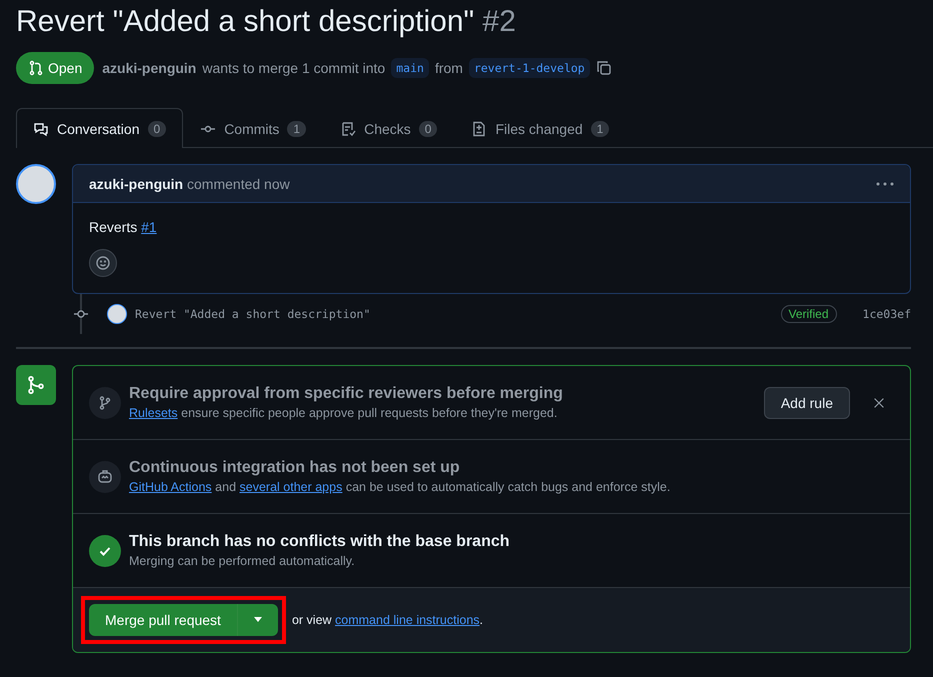 This screenshot has width=933, height=677. I want to click on section-description: GitHub Actions and several other apps can be used to automatically catch bugs and enforce style., so click(399, 487).